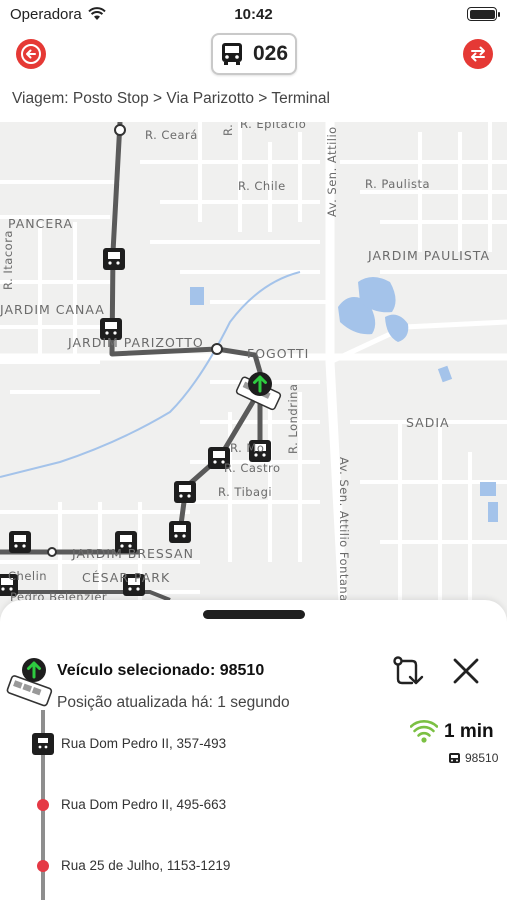  What do you see at coordinates (46, 14) in the screenshot?
I see `carrier-name: Operadora` at bounding box center [46, 14].